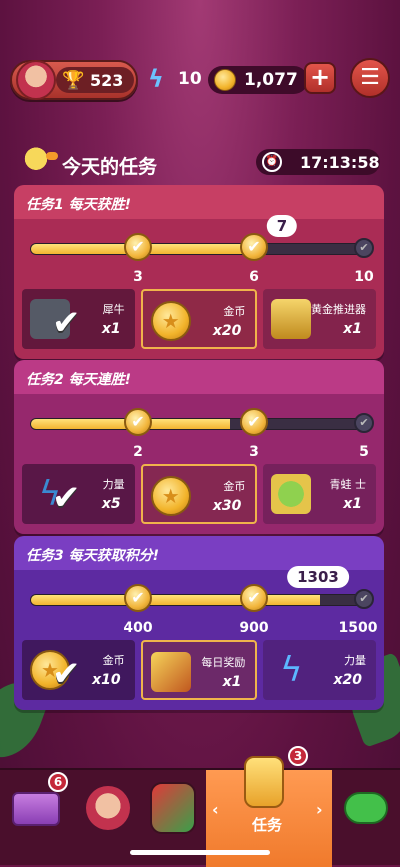  Describe the element at coordinates (78, 205) in the screenshot. I see `mission-title: 任务1 每天获胜!` at that location.